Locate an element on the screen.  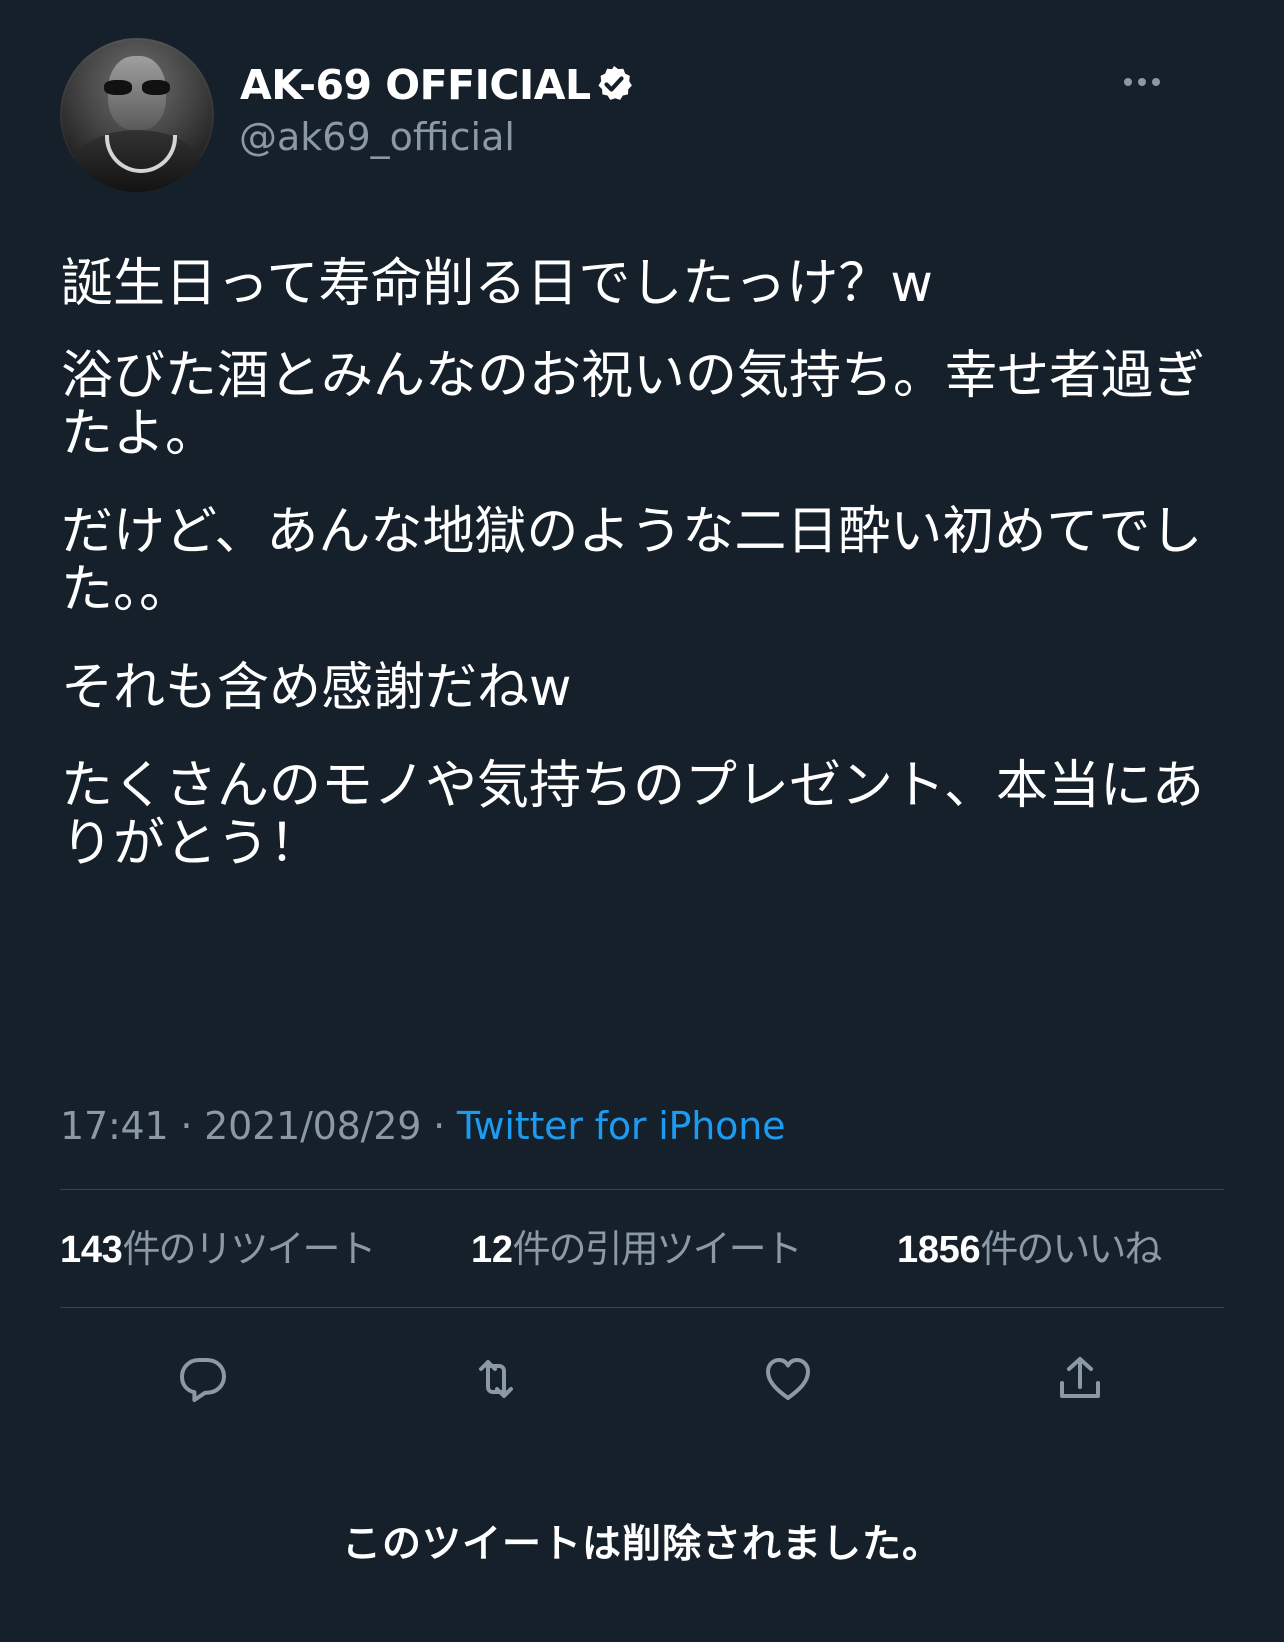
share-button is located at coordinates (1080, 1379).